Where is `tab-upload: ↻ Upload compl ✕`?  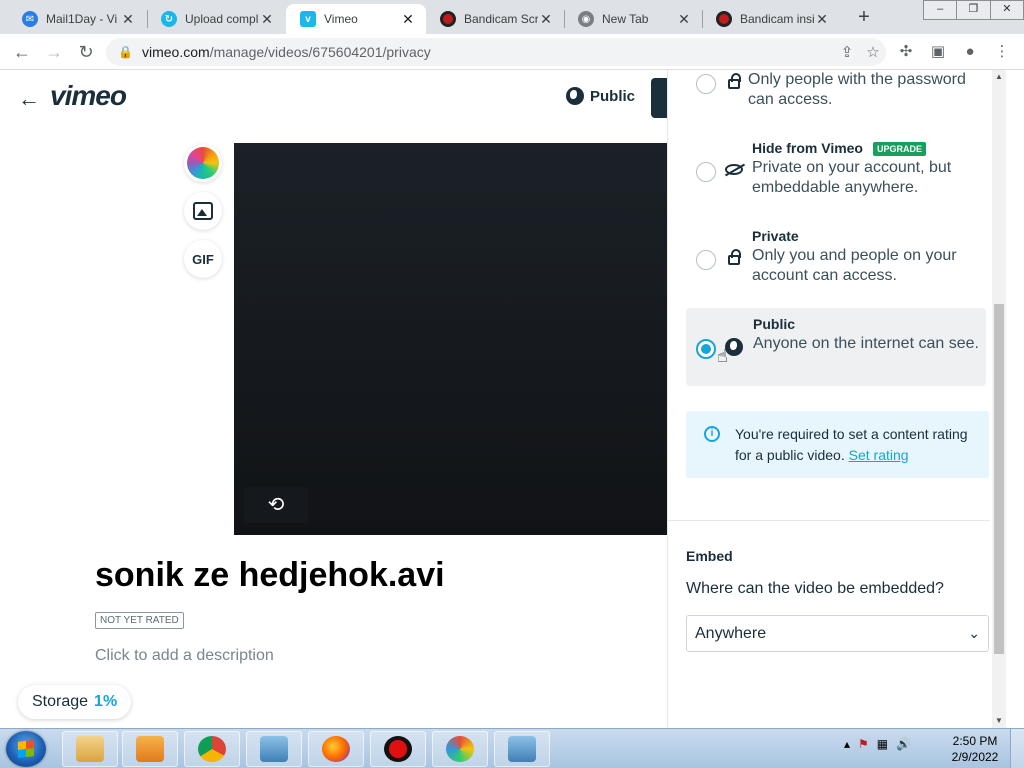
tab-upload: ↻ Upload compl ✕ is located at coordinates (216, 19).